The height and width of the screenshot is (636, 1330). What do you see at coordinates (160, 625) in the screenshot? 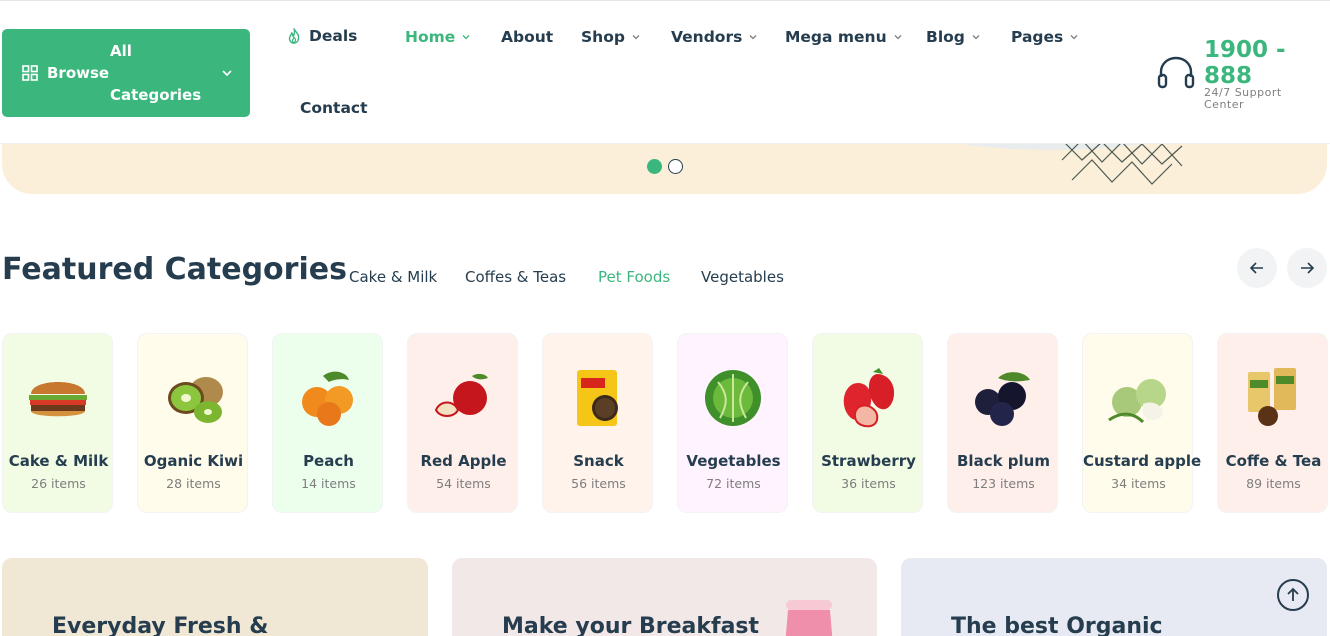
I see `promo-title: Everyday Fresh &` at bounding box center [160, 625].